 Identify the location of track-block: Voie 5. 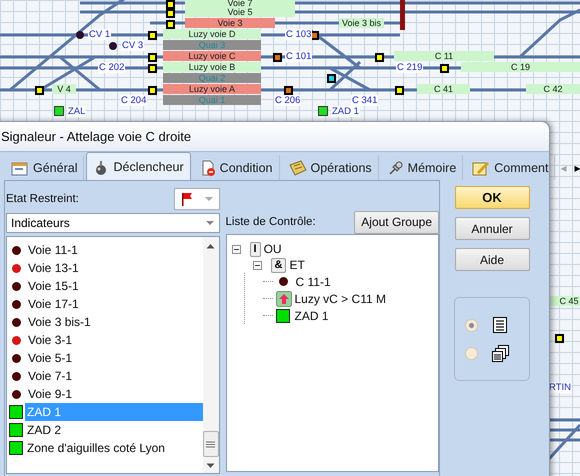
(240, 12).